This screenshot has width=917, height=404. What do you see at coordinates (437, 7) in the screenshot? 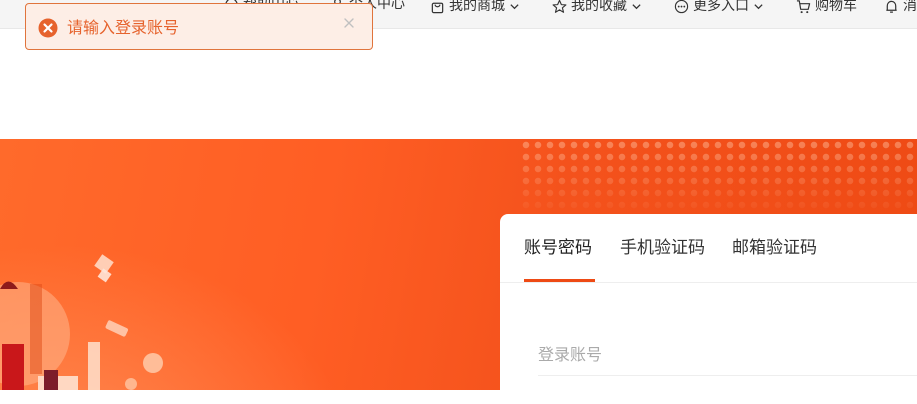
I see `shopping-bag-icon` at bounding box center [437, 7].